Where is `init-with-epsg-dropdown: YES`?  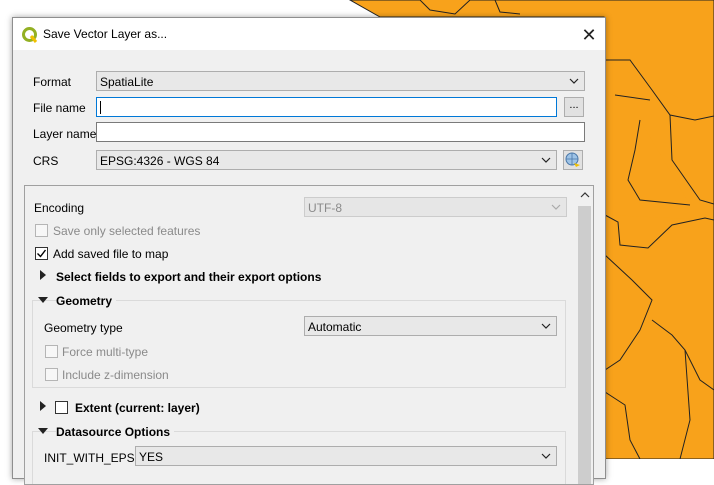
init-with-epsg-dropdown: YES is located at coordinates (346, 456).